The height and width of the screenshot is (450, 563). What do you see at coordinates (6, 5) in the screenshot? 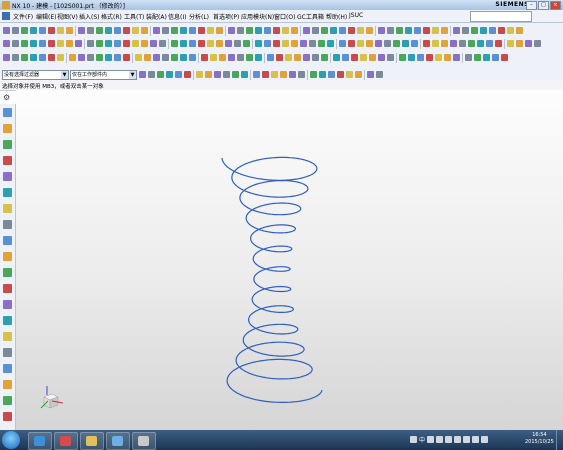
I see `nx-app-icon` at bounding box center [6, 5].